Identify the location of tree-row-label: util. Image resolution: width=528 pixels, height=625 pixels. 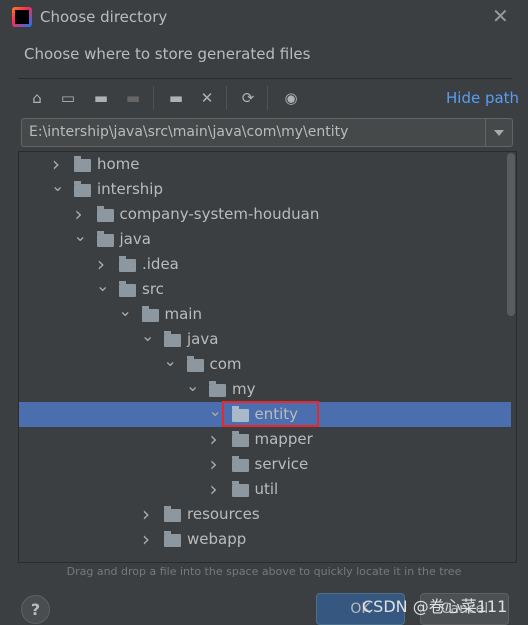
(266, 489).